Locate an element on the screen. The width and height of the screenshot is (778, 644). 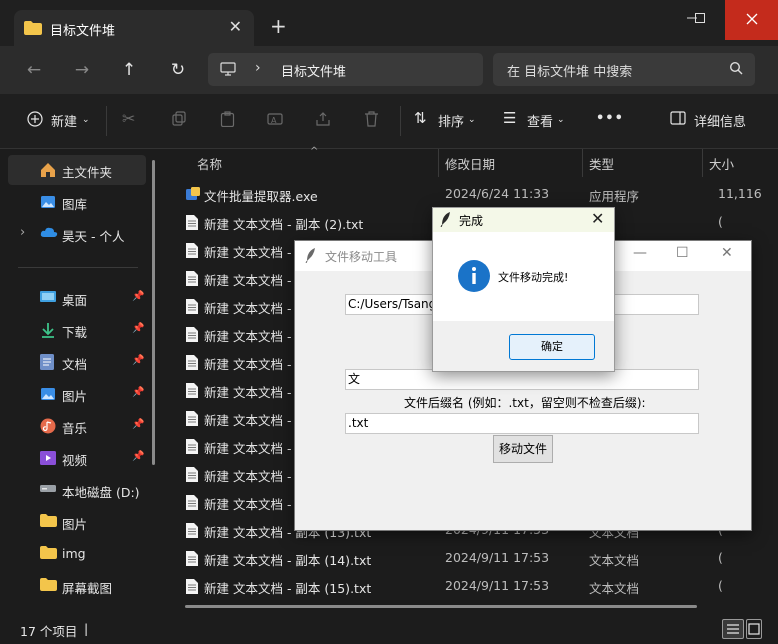
sidebar-item-label: 视频 is located at coordinates (75, 460).